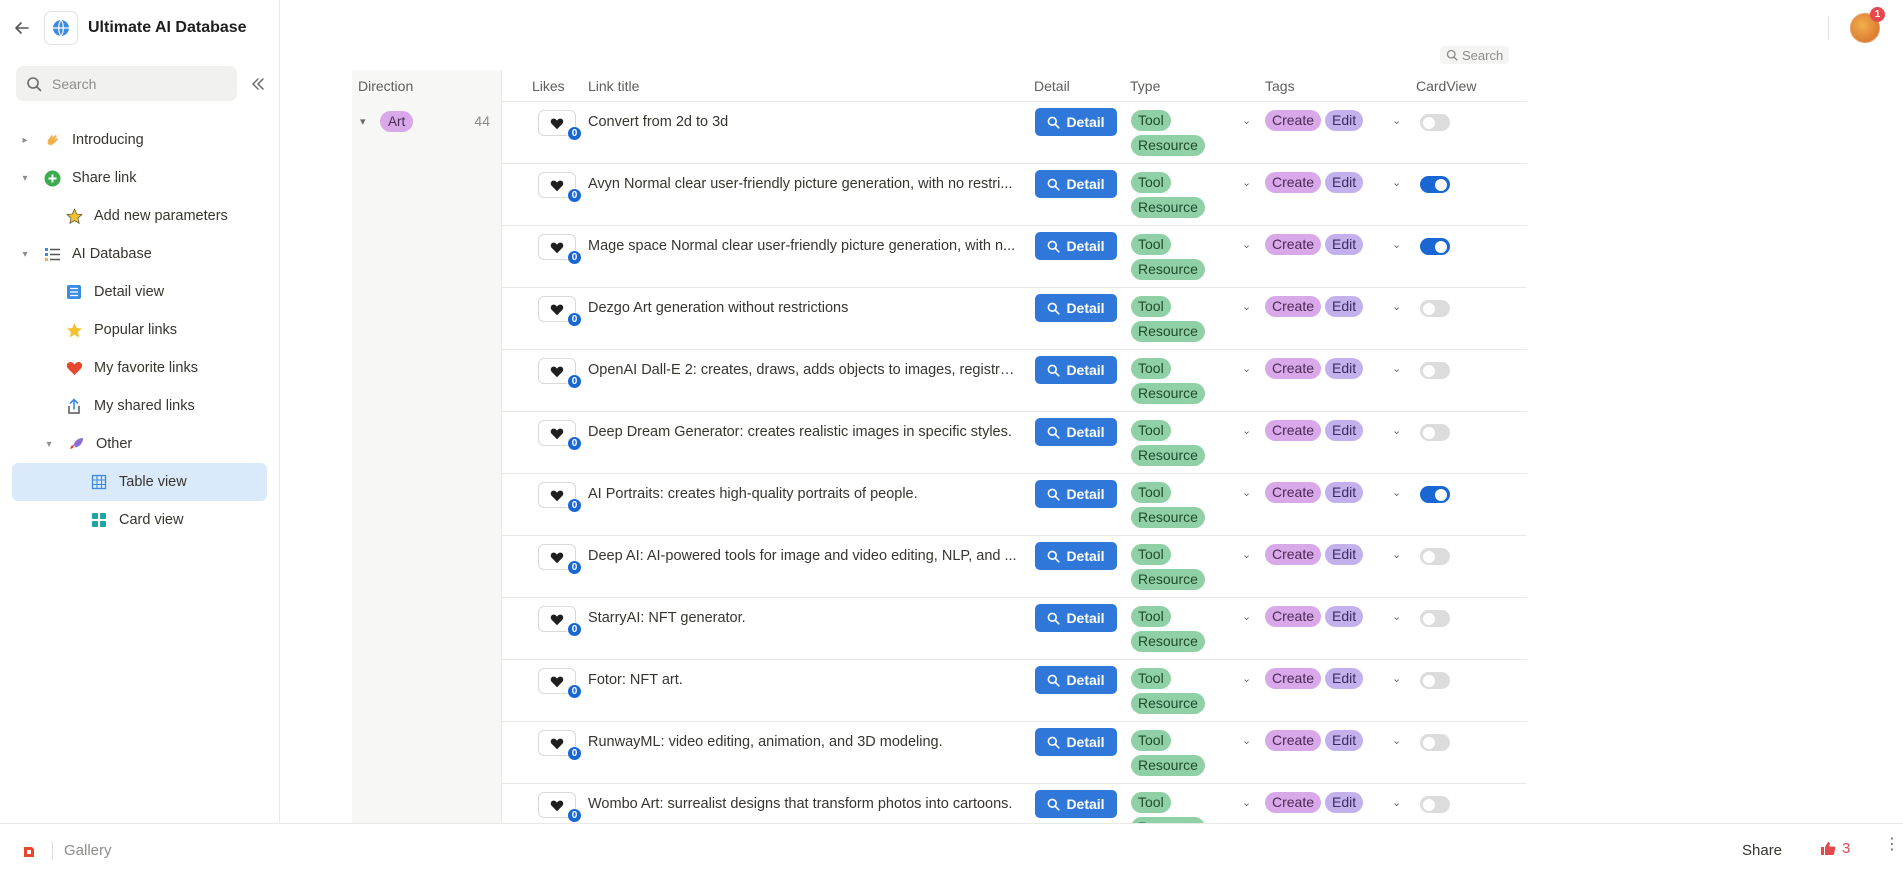 The height and width of the screenshot is (878, 1903). Describe the element at coordinates (25, 140) in the screenshot. I see `chevron-right-icon: ▸` at that location.